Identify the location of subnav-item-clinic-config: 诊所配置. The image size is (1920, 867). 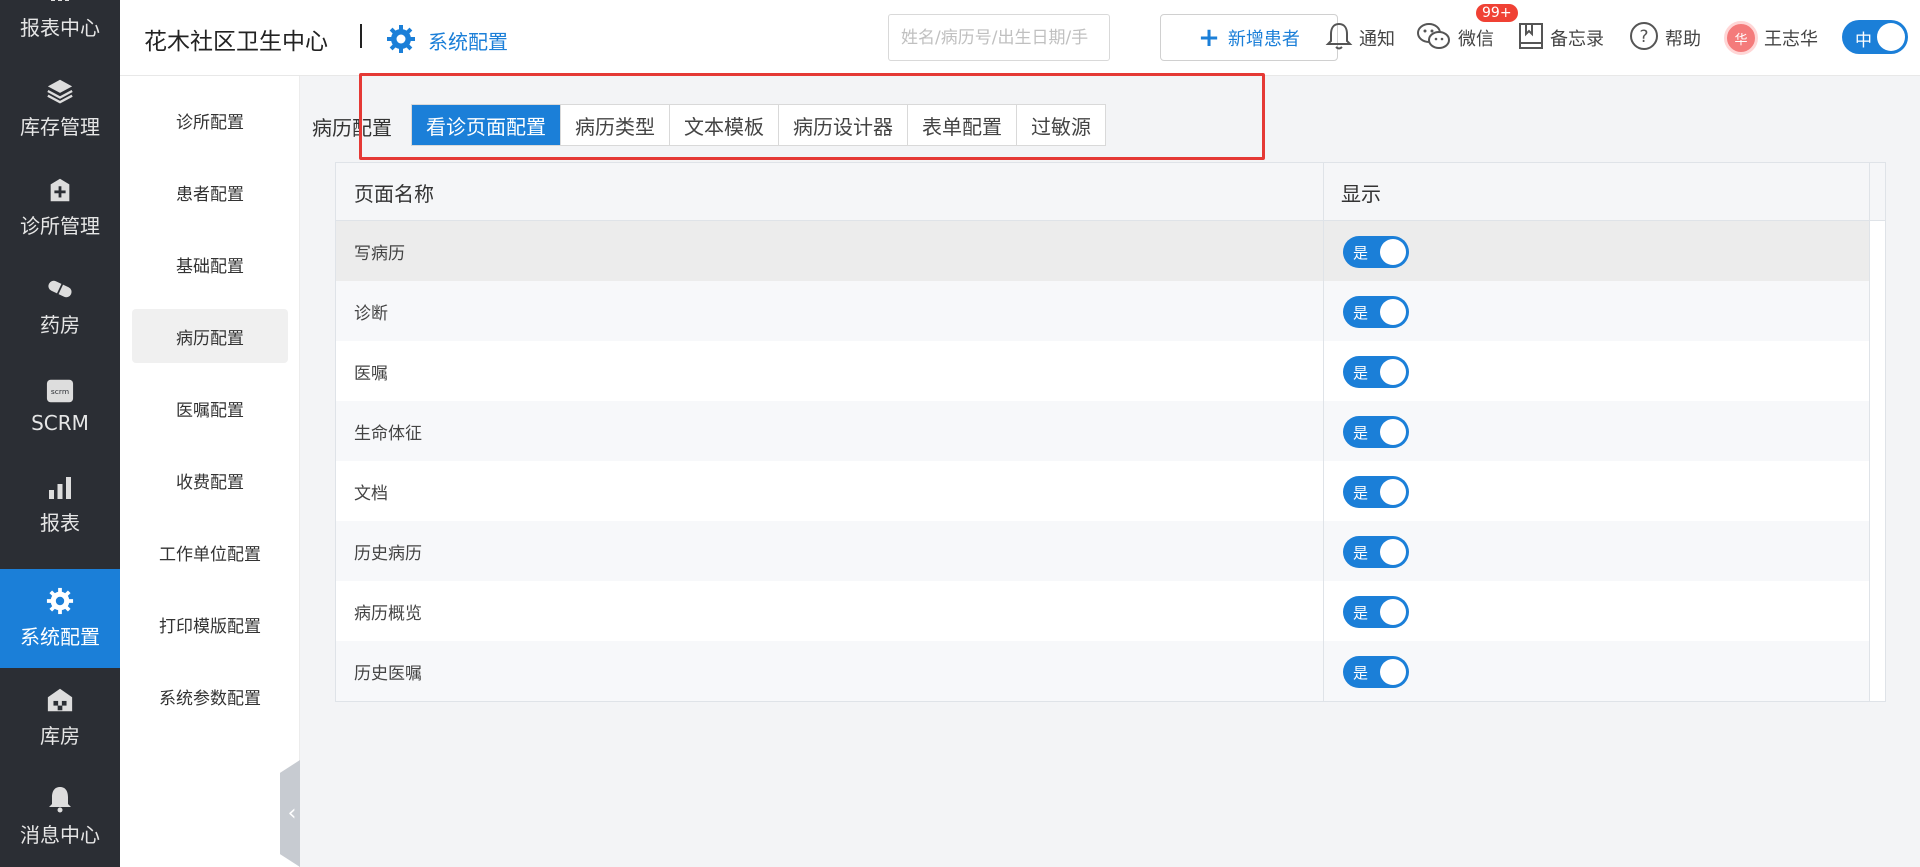
(210, 120).